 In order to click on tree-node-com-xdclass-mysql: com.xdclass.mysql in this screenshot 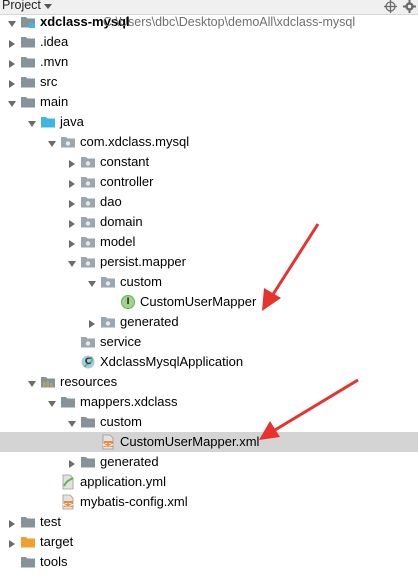, I will do `click(209, 142)`.